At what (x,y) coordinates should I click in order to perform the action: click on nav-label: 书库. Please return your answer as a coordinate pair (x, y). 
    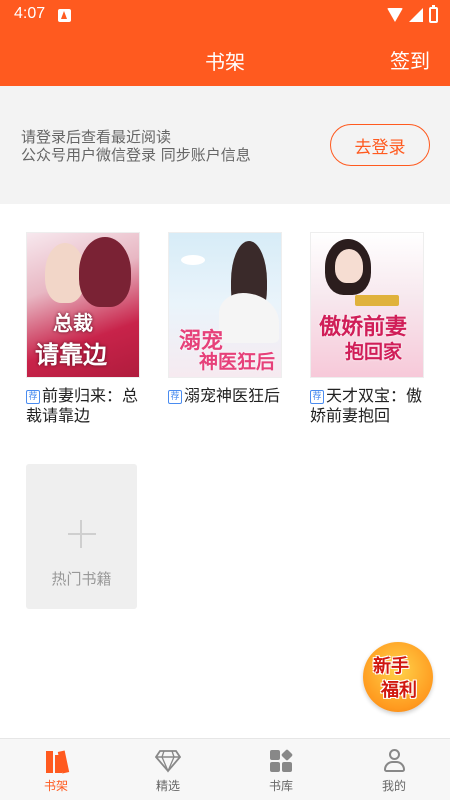
    Looking at the image, I should click on (280, 786).